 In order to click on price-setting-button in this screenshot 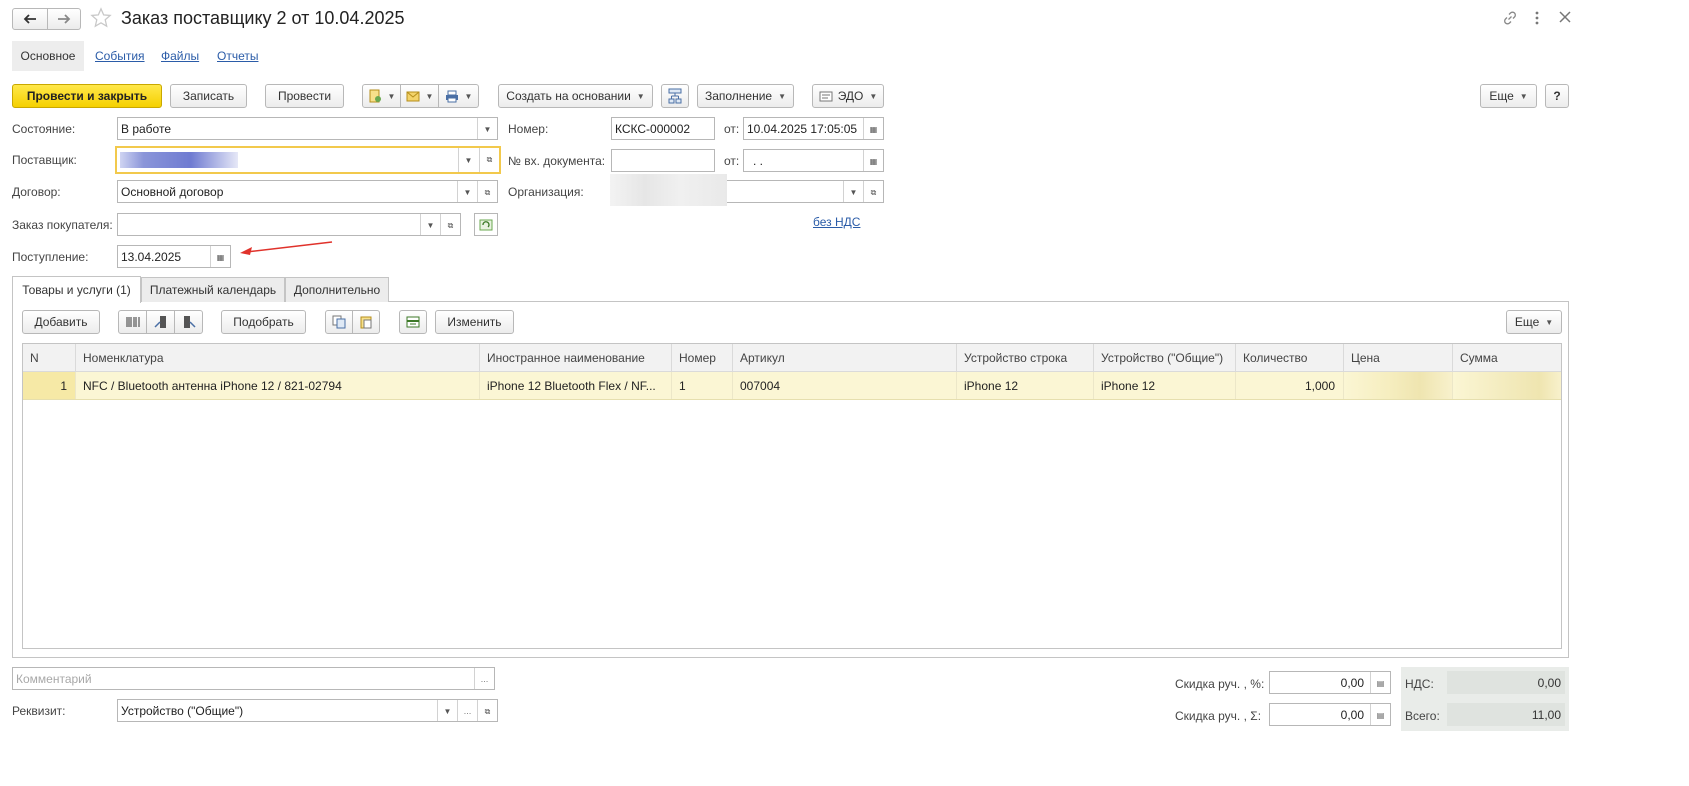, I will do `click(413, 322)`.